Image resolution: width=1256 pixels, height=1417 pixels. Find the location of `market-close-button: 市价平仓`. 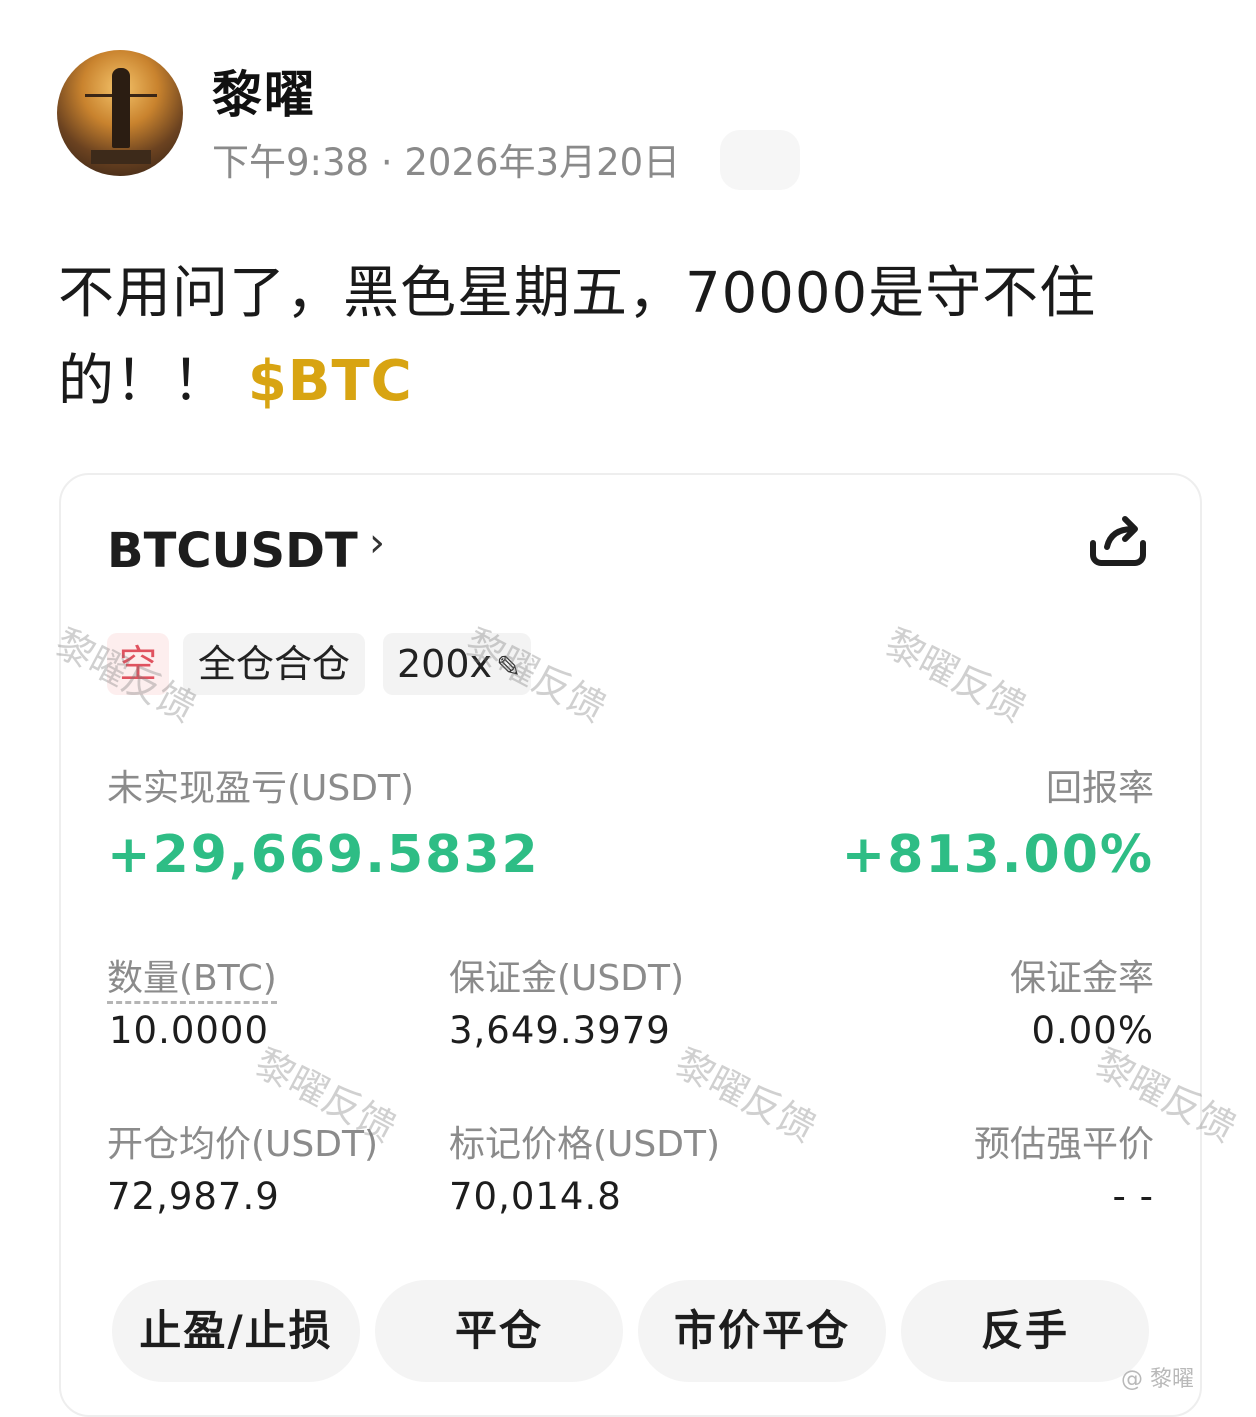

market-close-button: 市价平仓 is located at coordinates (762, 1331).